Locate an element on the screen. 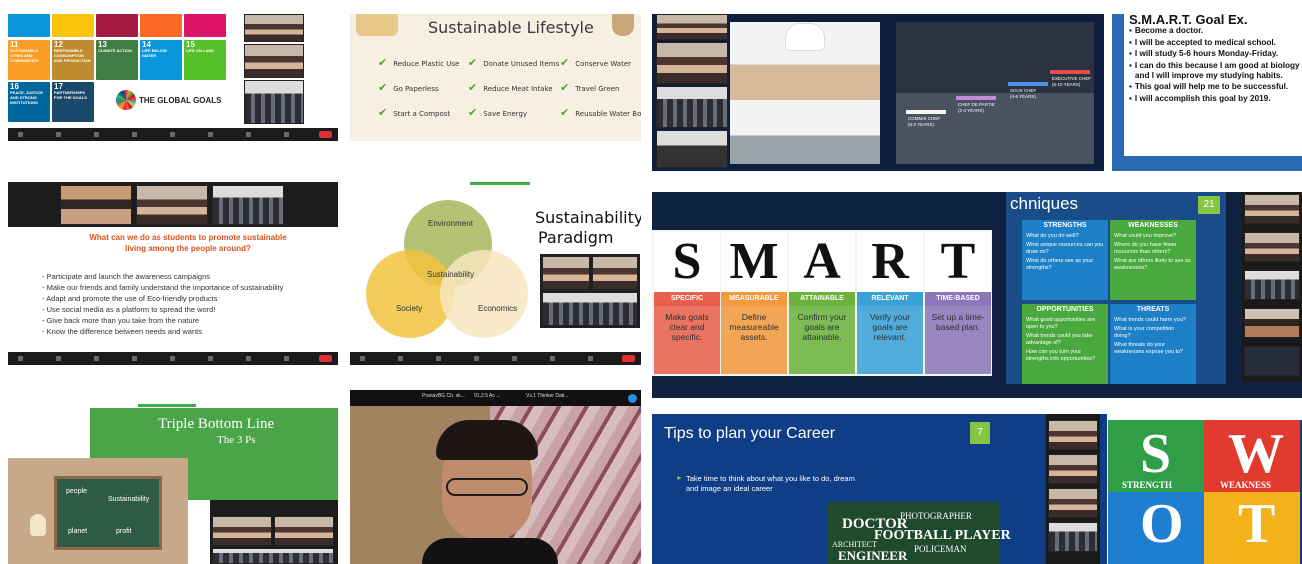  swot-label-weakness: WEAKNESS is located at coordinates (1246, 485).